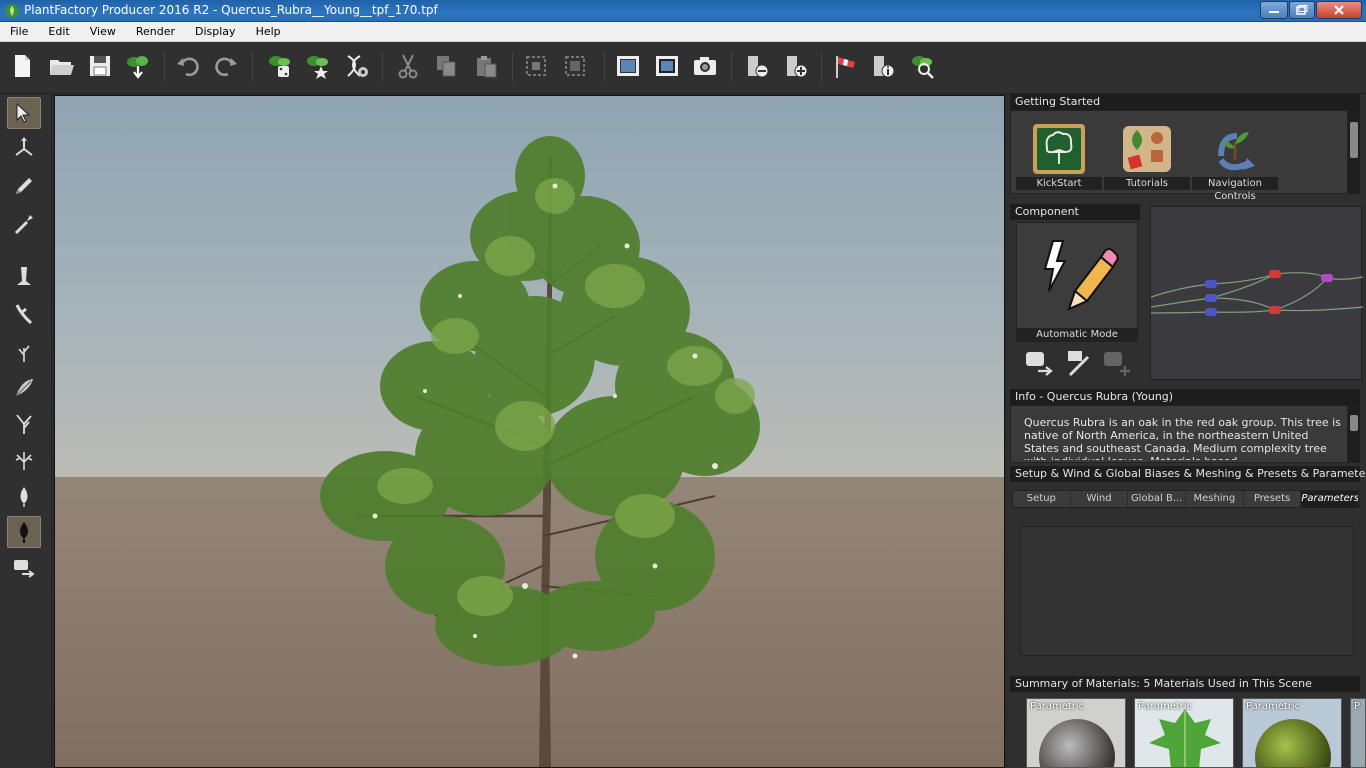 The width and height of the screenshot is (1366, 768). What do you see at coordinates (1330, 499) in the screenshot?
I see `tab-parameters: Parameters` at bounding box center [1330, 499].